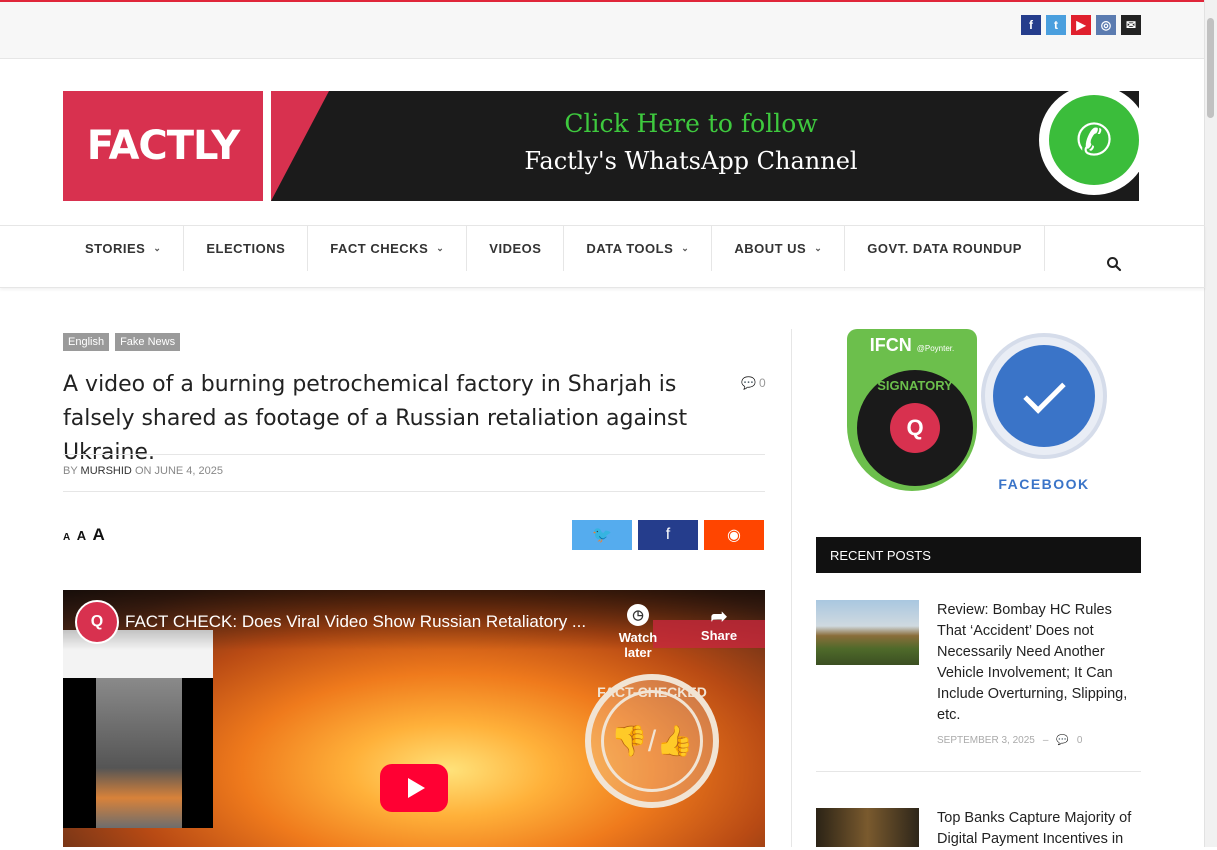 The image size is (1217, 850). I want to click on video-share-label: Share, so click(719, 635).